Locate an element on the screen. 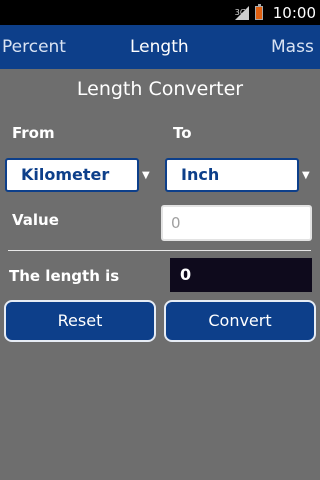 The image size is (320, 480). from-label: From is located at coordinates (33, 133).